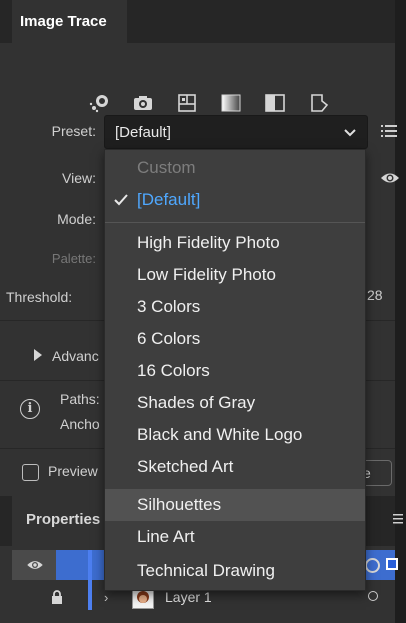 This screenshot has width=406, height=623. I want to click on dropdown-item-label: Silhouettes, so click(179, 504).